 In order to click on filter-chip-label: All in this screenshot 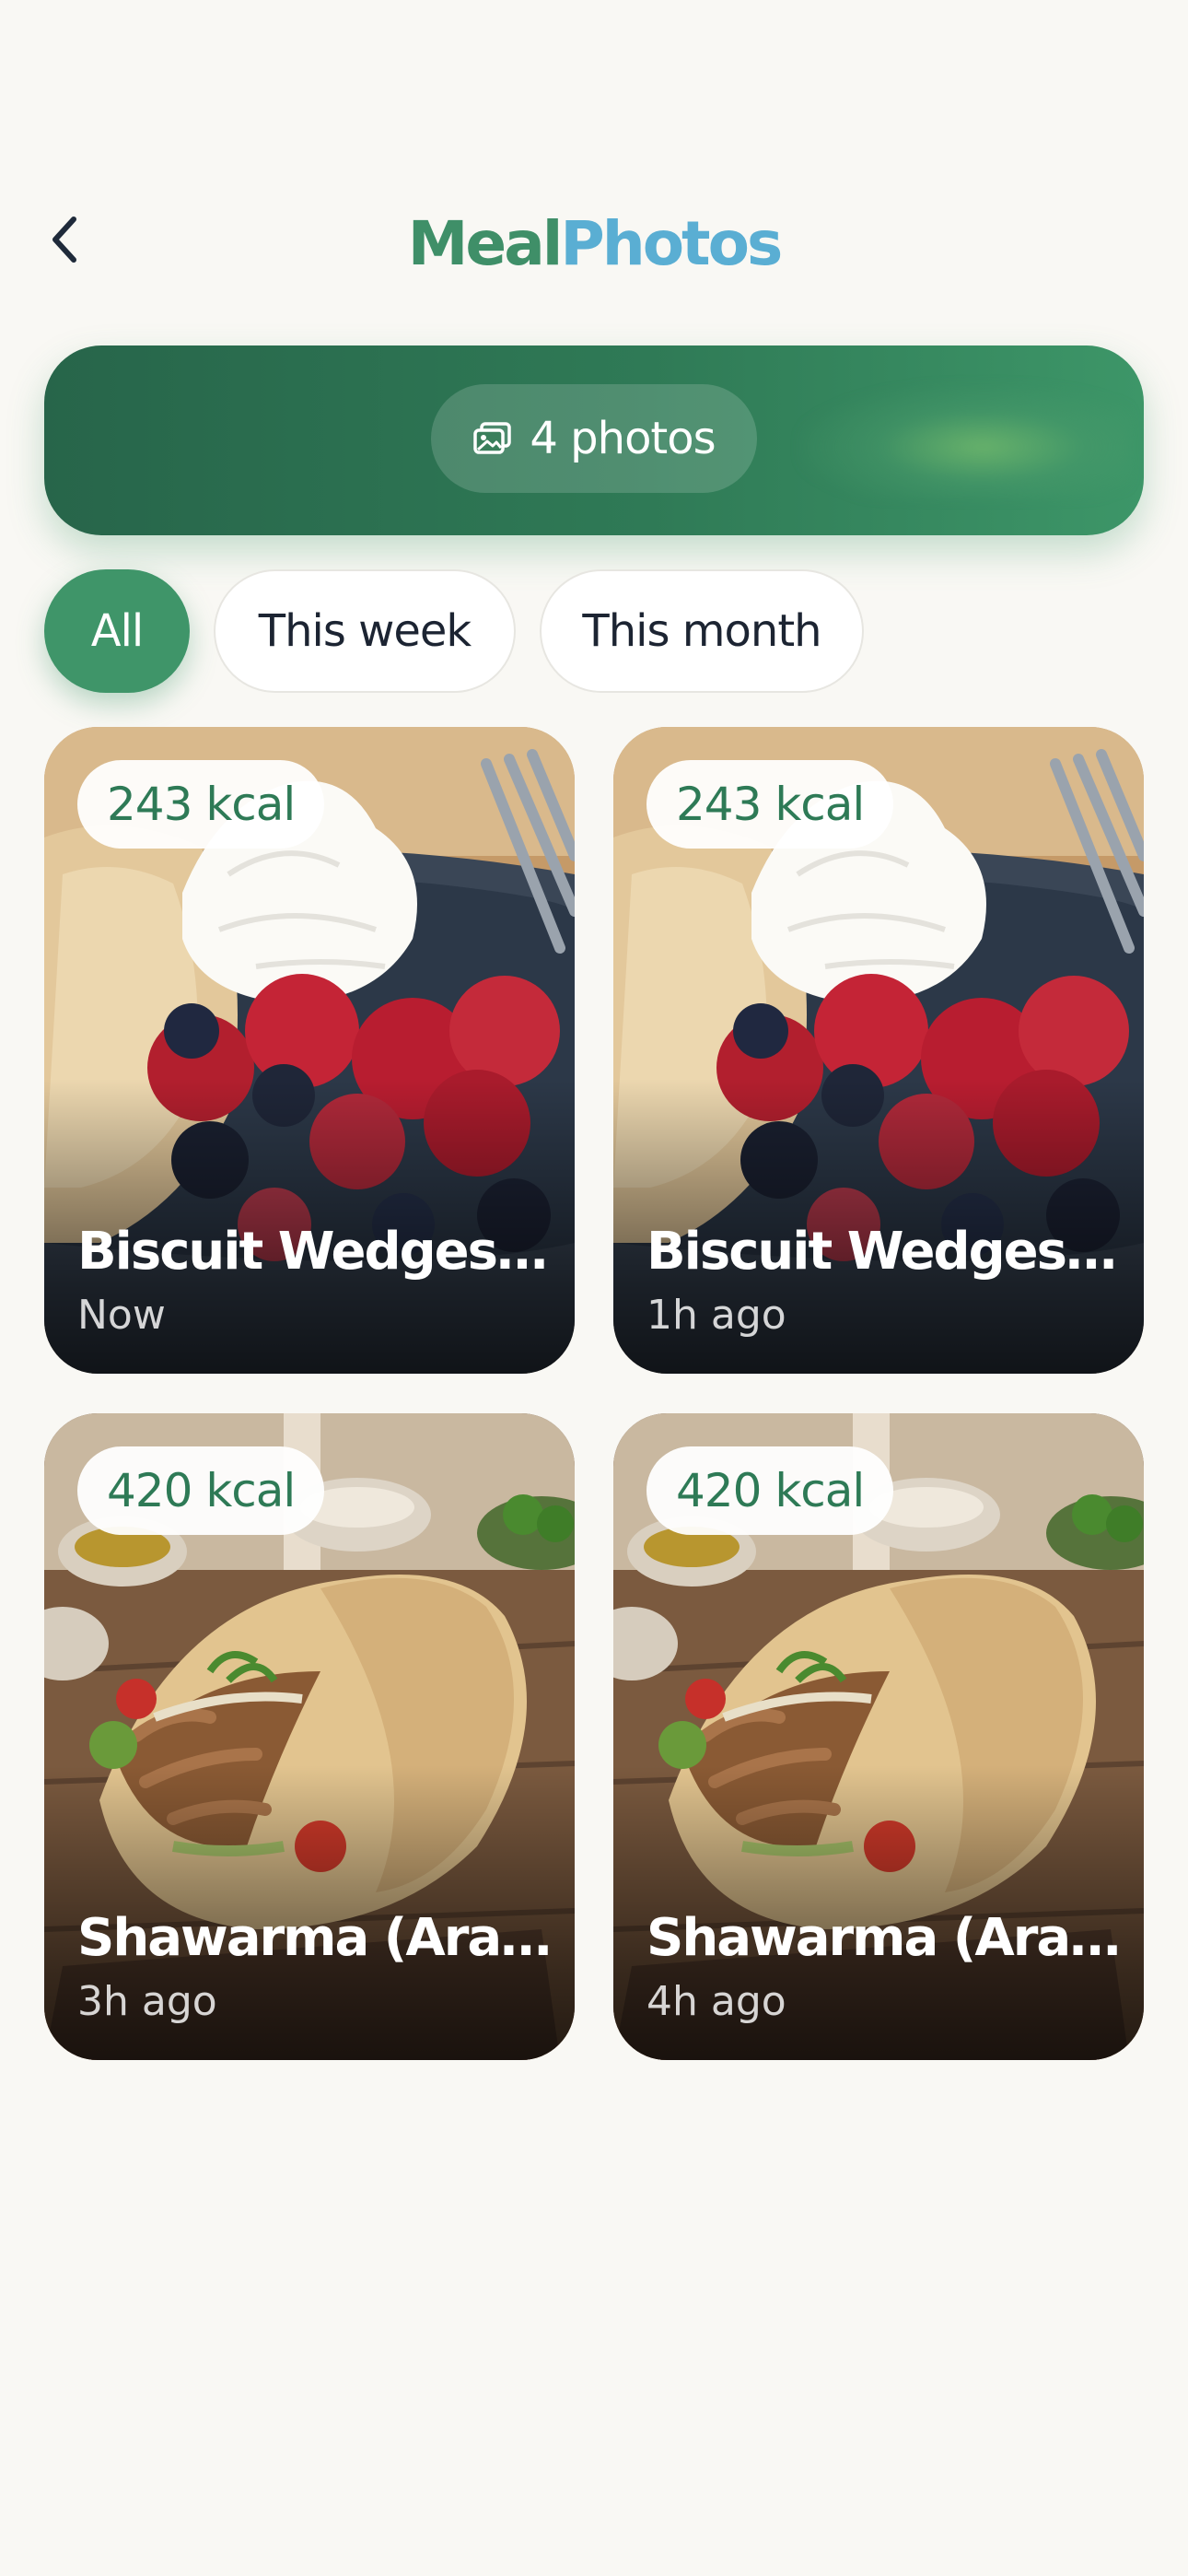, I will do `click(117, 631)`.